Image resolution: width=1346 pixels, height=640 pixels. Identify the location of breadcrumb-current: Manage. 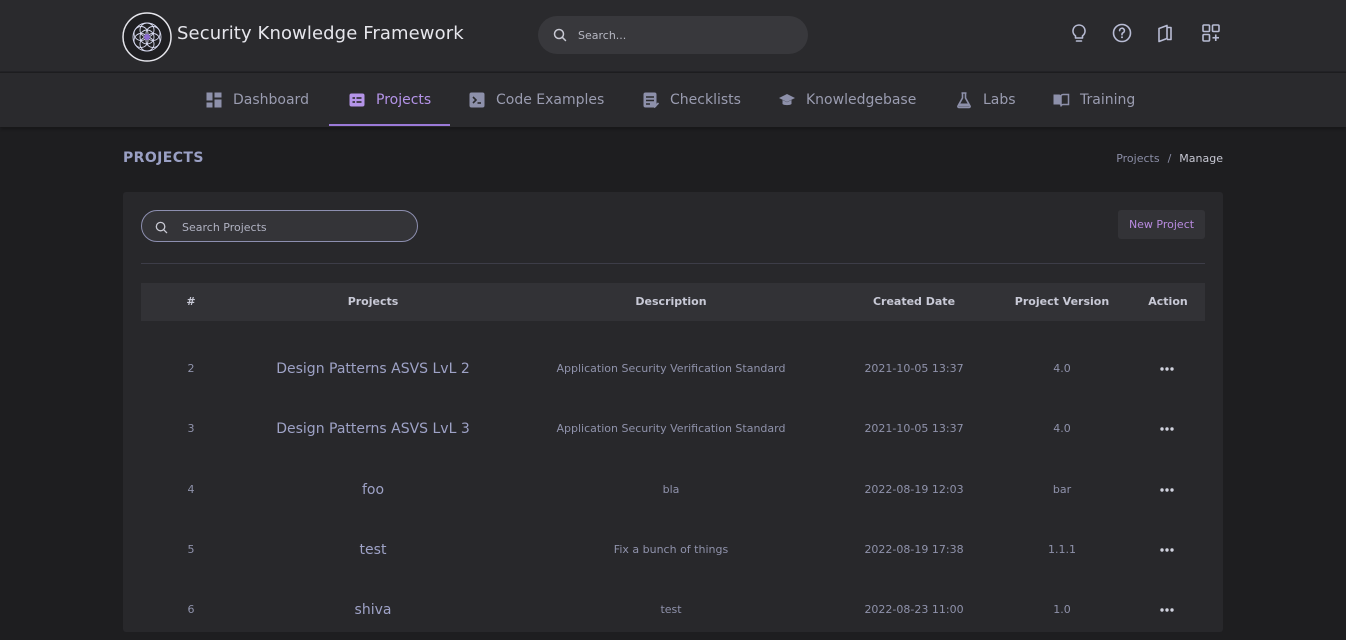
(1201, 158).